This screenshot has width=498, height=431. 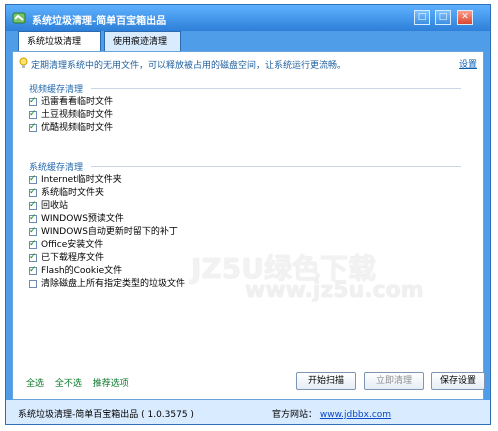 What do you see at coordinates (245, 102) in the screenshot?
I see `checkbox-item: 迅雷看看临时文件` at bounding box center [245, 102].